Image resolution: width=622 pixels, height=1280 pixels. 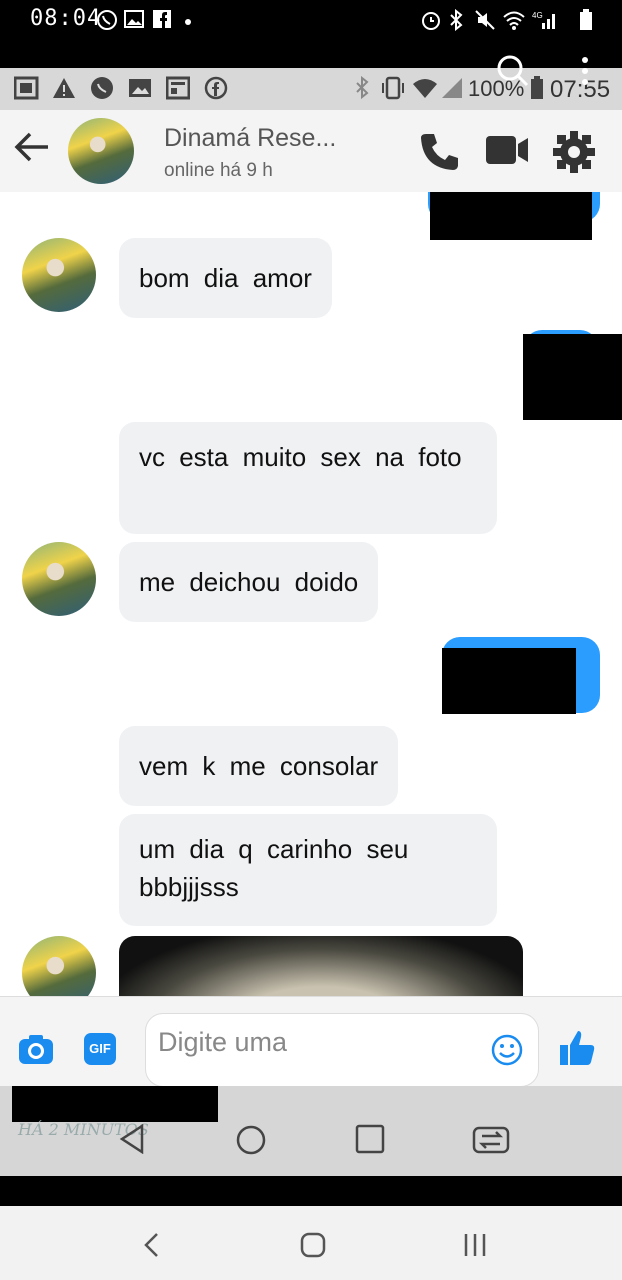 What do you see at coordinates (452, 91) in the screenshot?
I see `signal-icon-inner` at bounding box center [452, 91].